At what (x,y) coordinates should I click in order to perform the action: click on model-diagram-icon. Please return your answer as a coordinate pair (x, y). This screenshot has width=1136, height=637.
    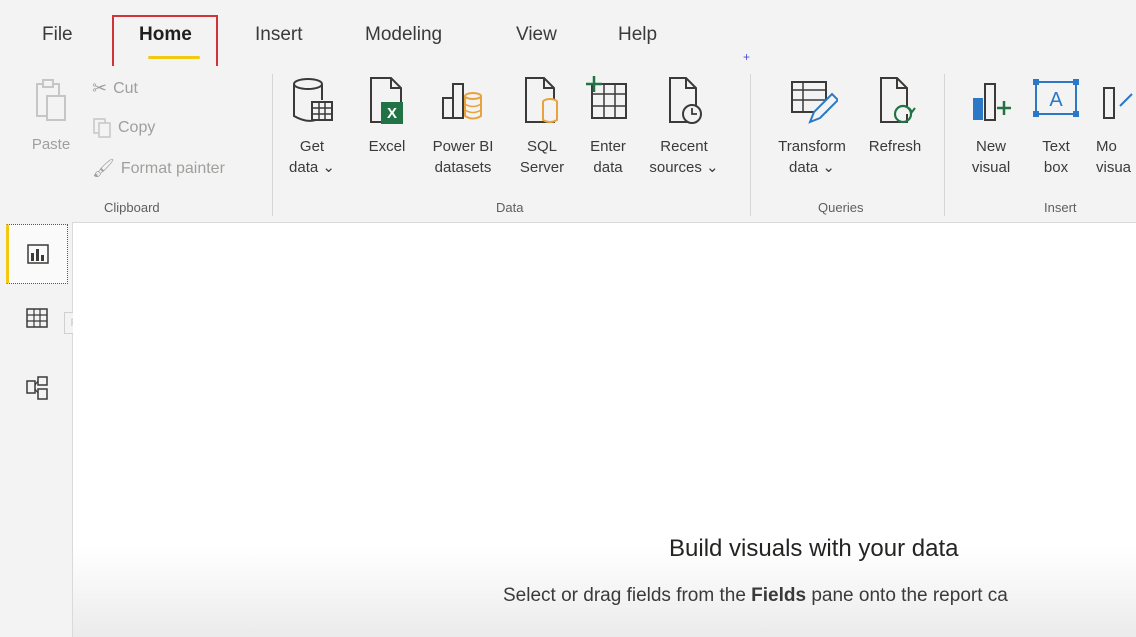
    Looking at the image, I should click on (37, 388).